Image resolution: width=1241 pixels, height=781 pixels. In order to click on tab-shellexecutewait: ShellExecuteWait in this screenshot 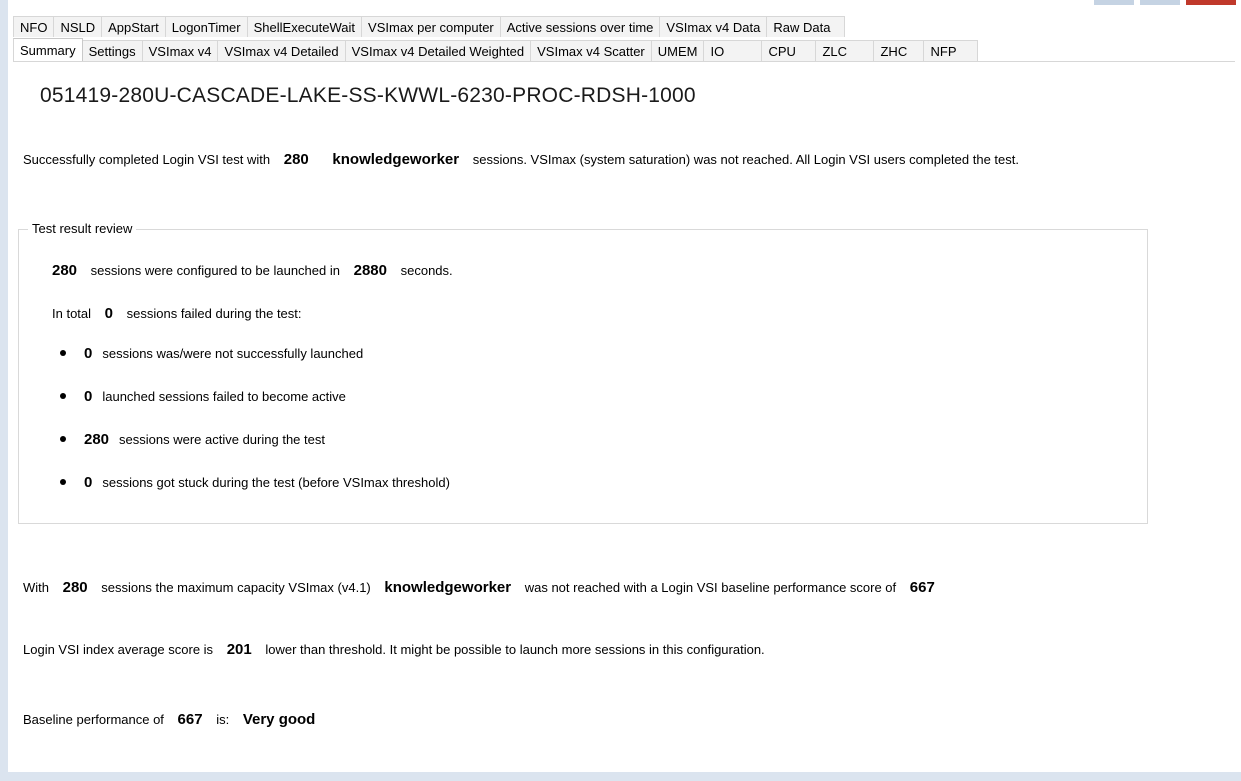, I will do `click(305, 26)`.